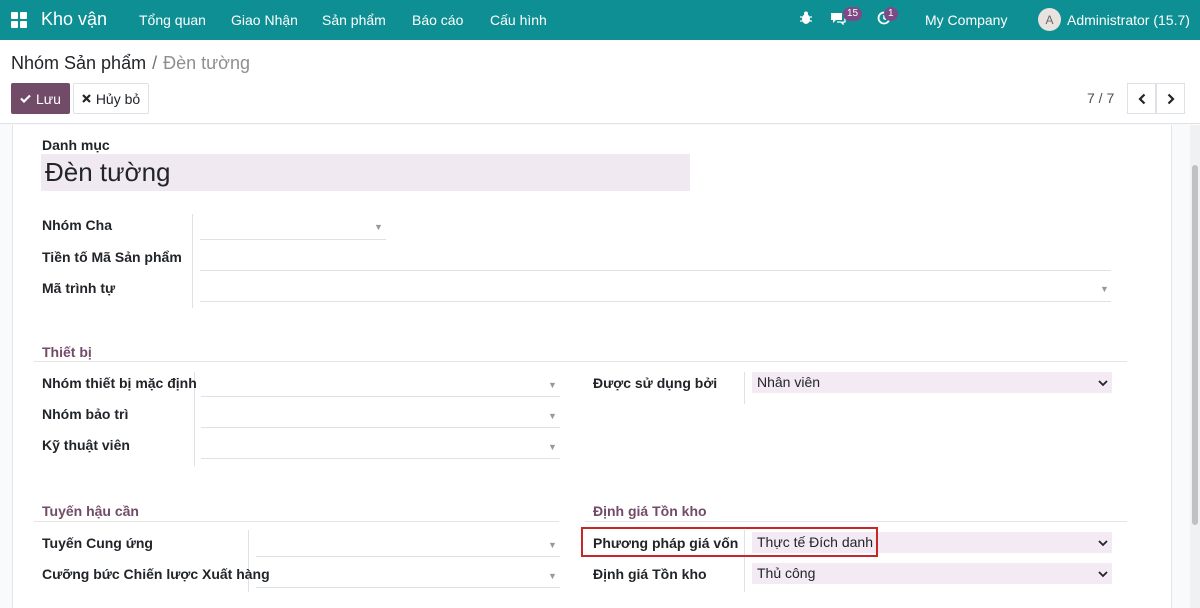 This screenshot has width=1200, height=608. I want to click on inventory-valuation-select: Thủ công, so click(932, 573).